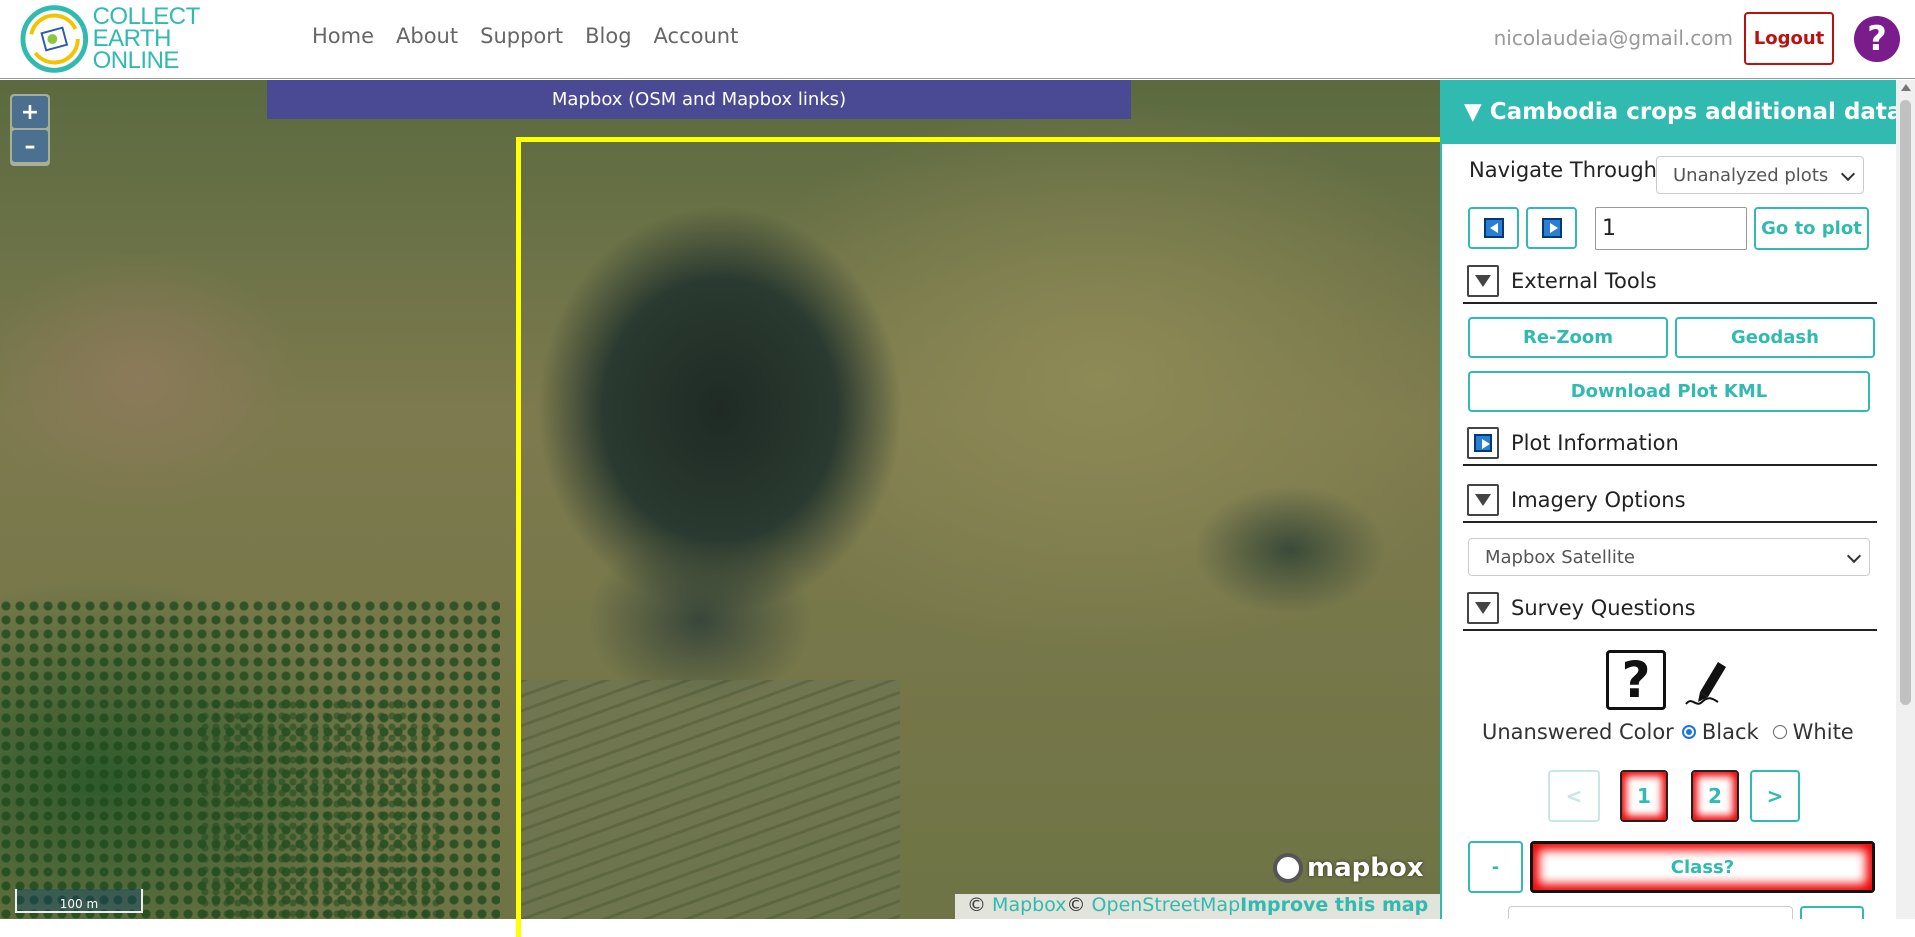  I want to click on question-page-2-button: 2, so click(1715, 796).